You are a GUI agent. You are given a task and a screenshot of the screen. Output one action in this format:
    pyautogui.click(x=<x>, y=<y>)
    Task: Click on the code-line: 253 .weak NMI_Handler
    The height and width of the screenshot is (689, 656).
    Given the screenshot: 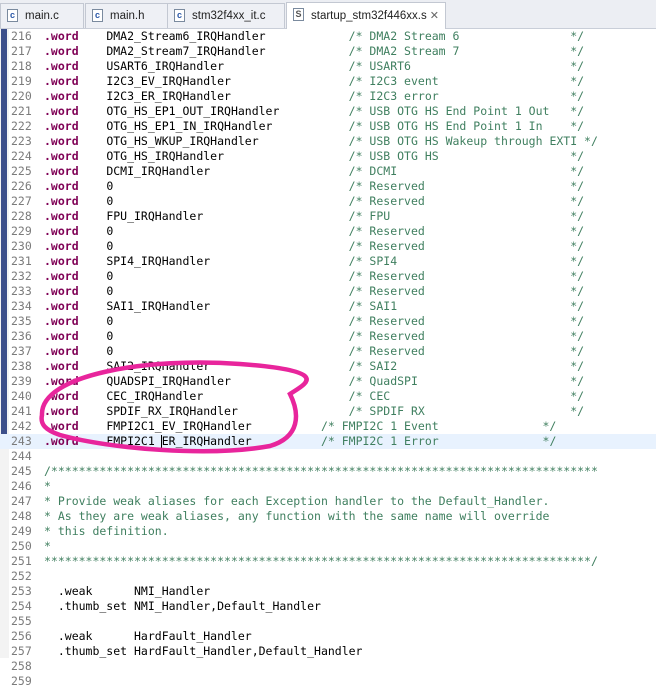 What is the action you would take?
    pyautogui.click(x=328, y=591)
    